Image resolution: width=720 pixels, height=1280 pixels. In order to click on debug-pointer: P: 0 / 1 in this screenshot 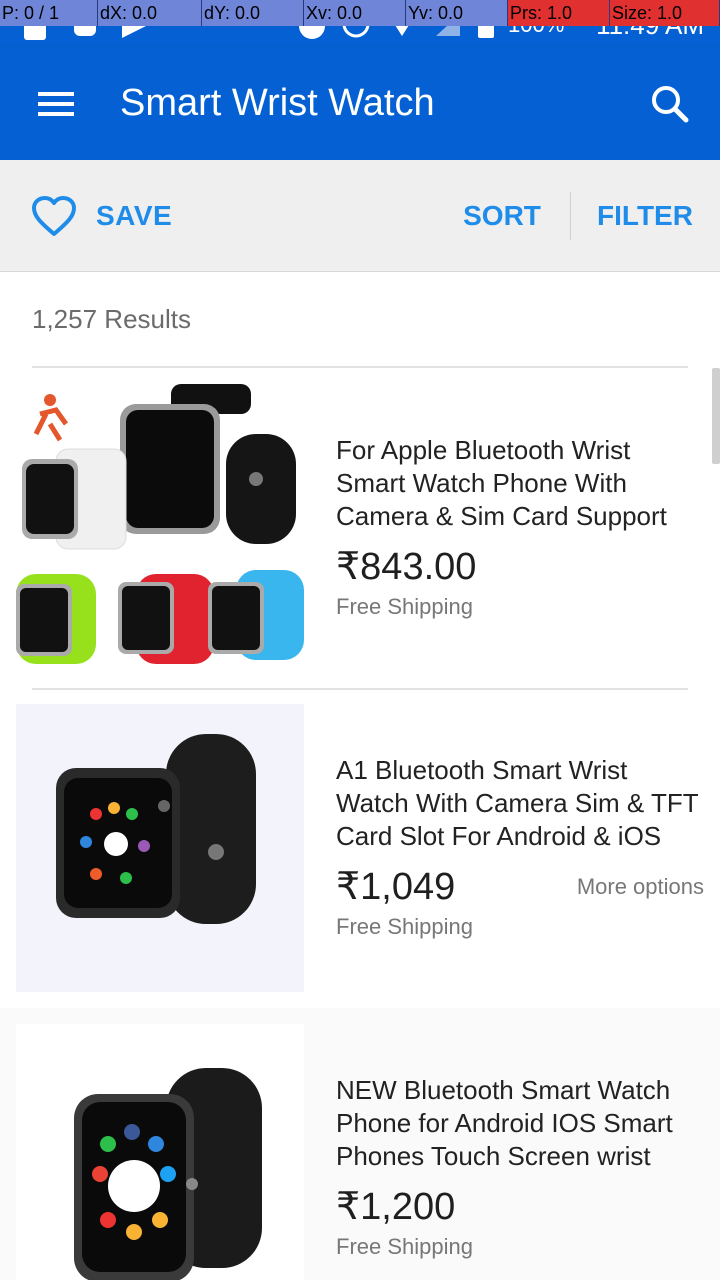, I will do `click(49, 13)`.